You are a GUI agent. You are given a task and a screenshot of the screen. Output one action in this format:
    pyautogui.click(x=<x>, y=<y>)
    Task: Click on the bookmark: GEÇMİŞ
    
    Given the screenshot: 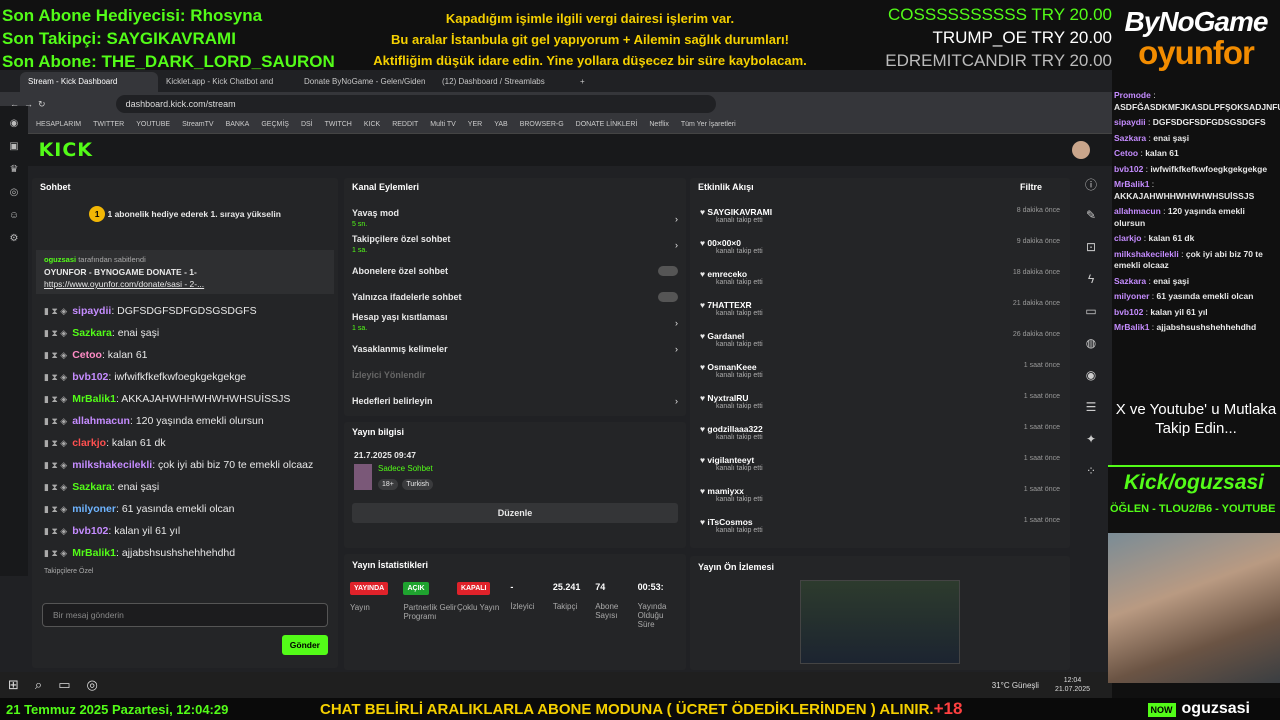 What is the action you would take?
    pyautogui.click(x=275, y=124)
    